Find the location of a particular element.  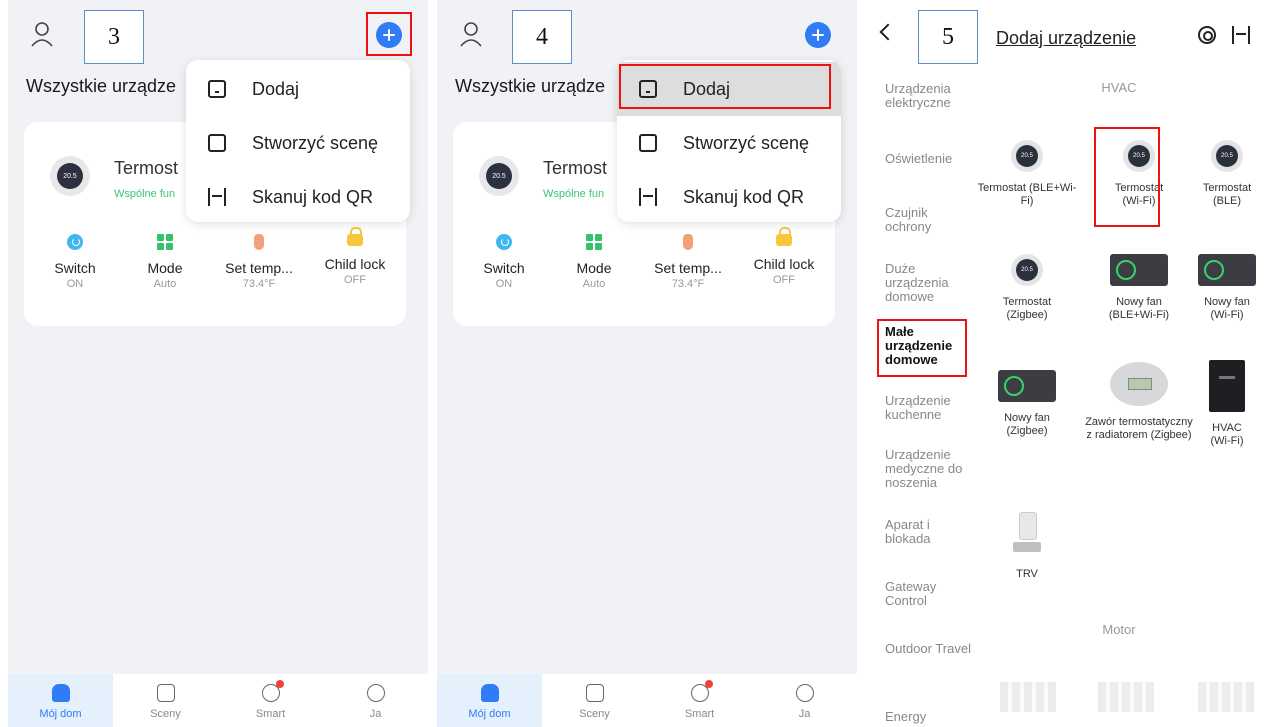

device-label: Termostat (BLE+Wi-Fi) is located at coordinates (1027, 194).